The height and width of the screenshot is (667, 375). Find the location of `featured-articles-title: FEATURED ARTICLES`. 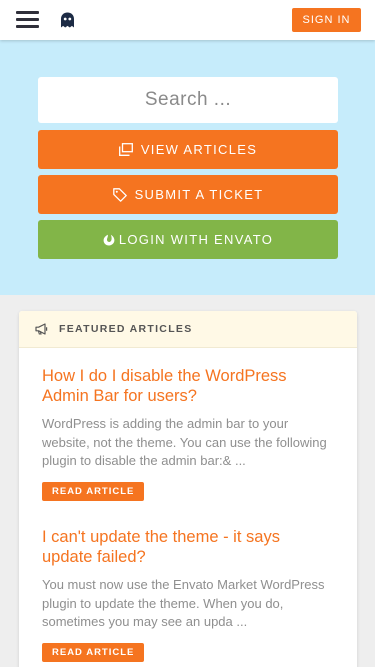

featured-articles-title: FEATURED ARTICLES is located at coordinates (126, 329).